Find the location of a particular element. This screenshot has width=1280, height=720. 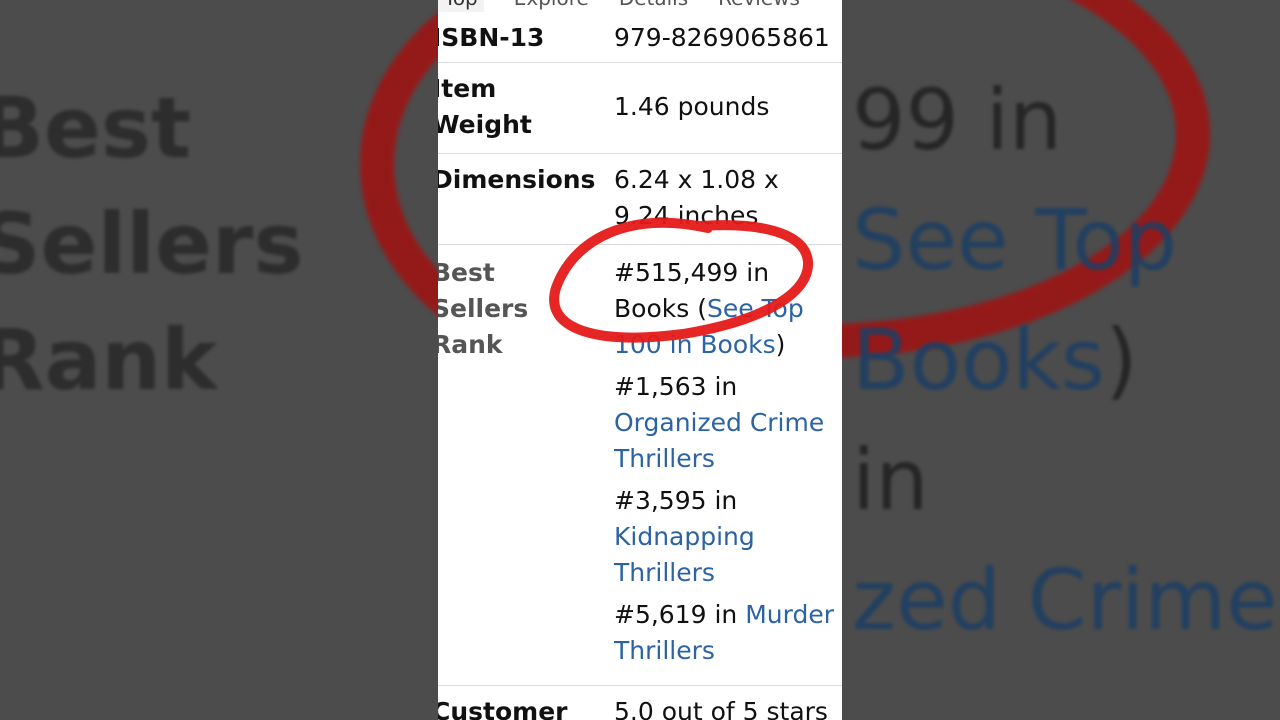

bg-text-in: in is located at coordinates (890, 480).